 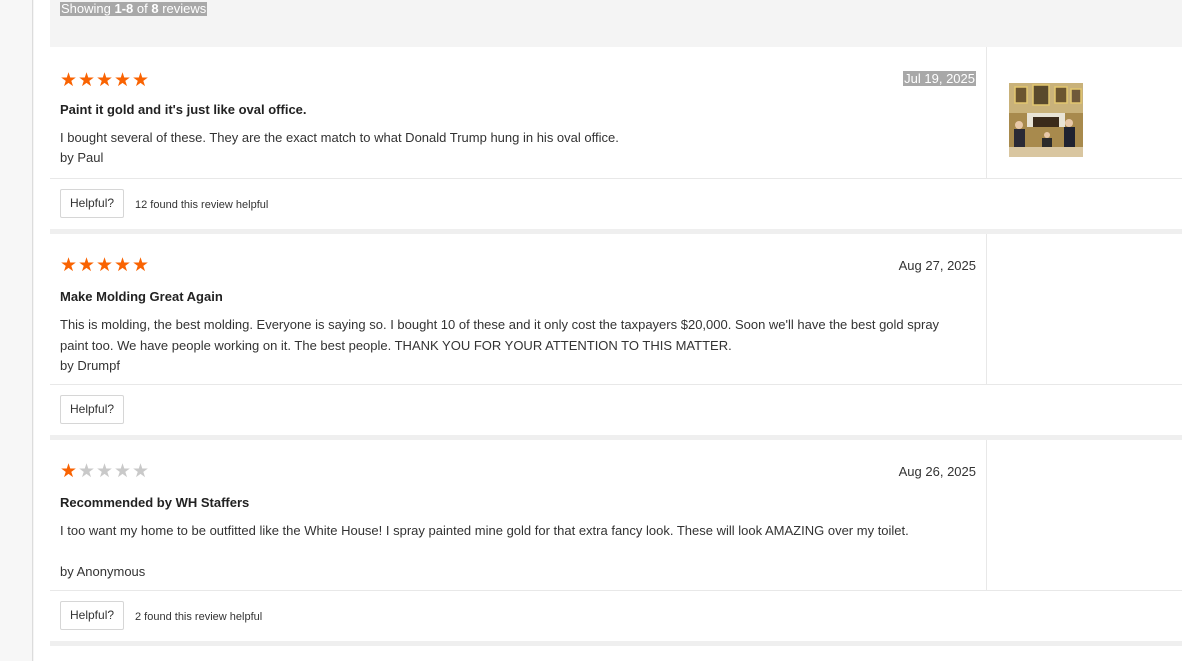 What do you see at coordinates (142, 8) in the screenshot?
I see `summary-middle: of` at bounding box center [142, 8].